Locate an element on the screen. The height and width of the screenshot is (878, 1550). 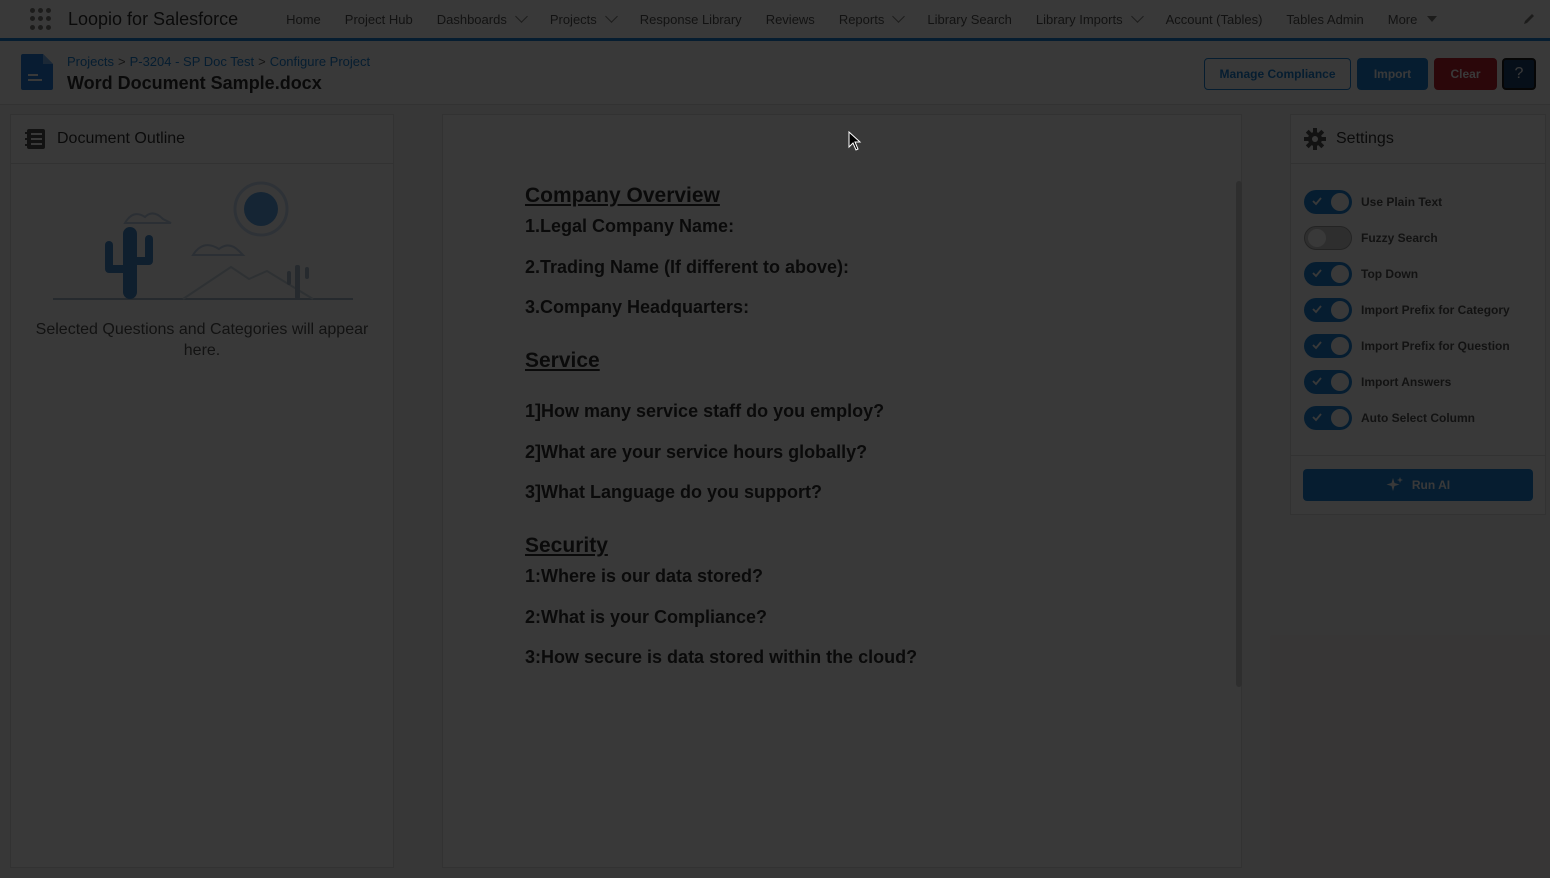
question-line: 2.Trading Name (If different to above): is located at coordinates (687, 267).